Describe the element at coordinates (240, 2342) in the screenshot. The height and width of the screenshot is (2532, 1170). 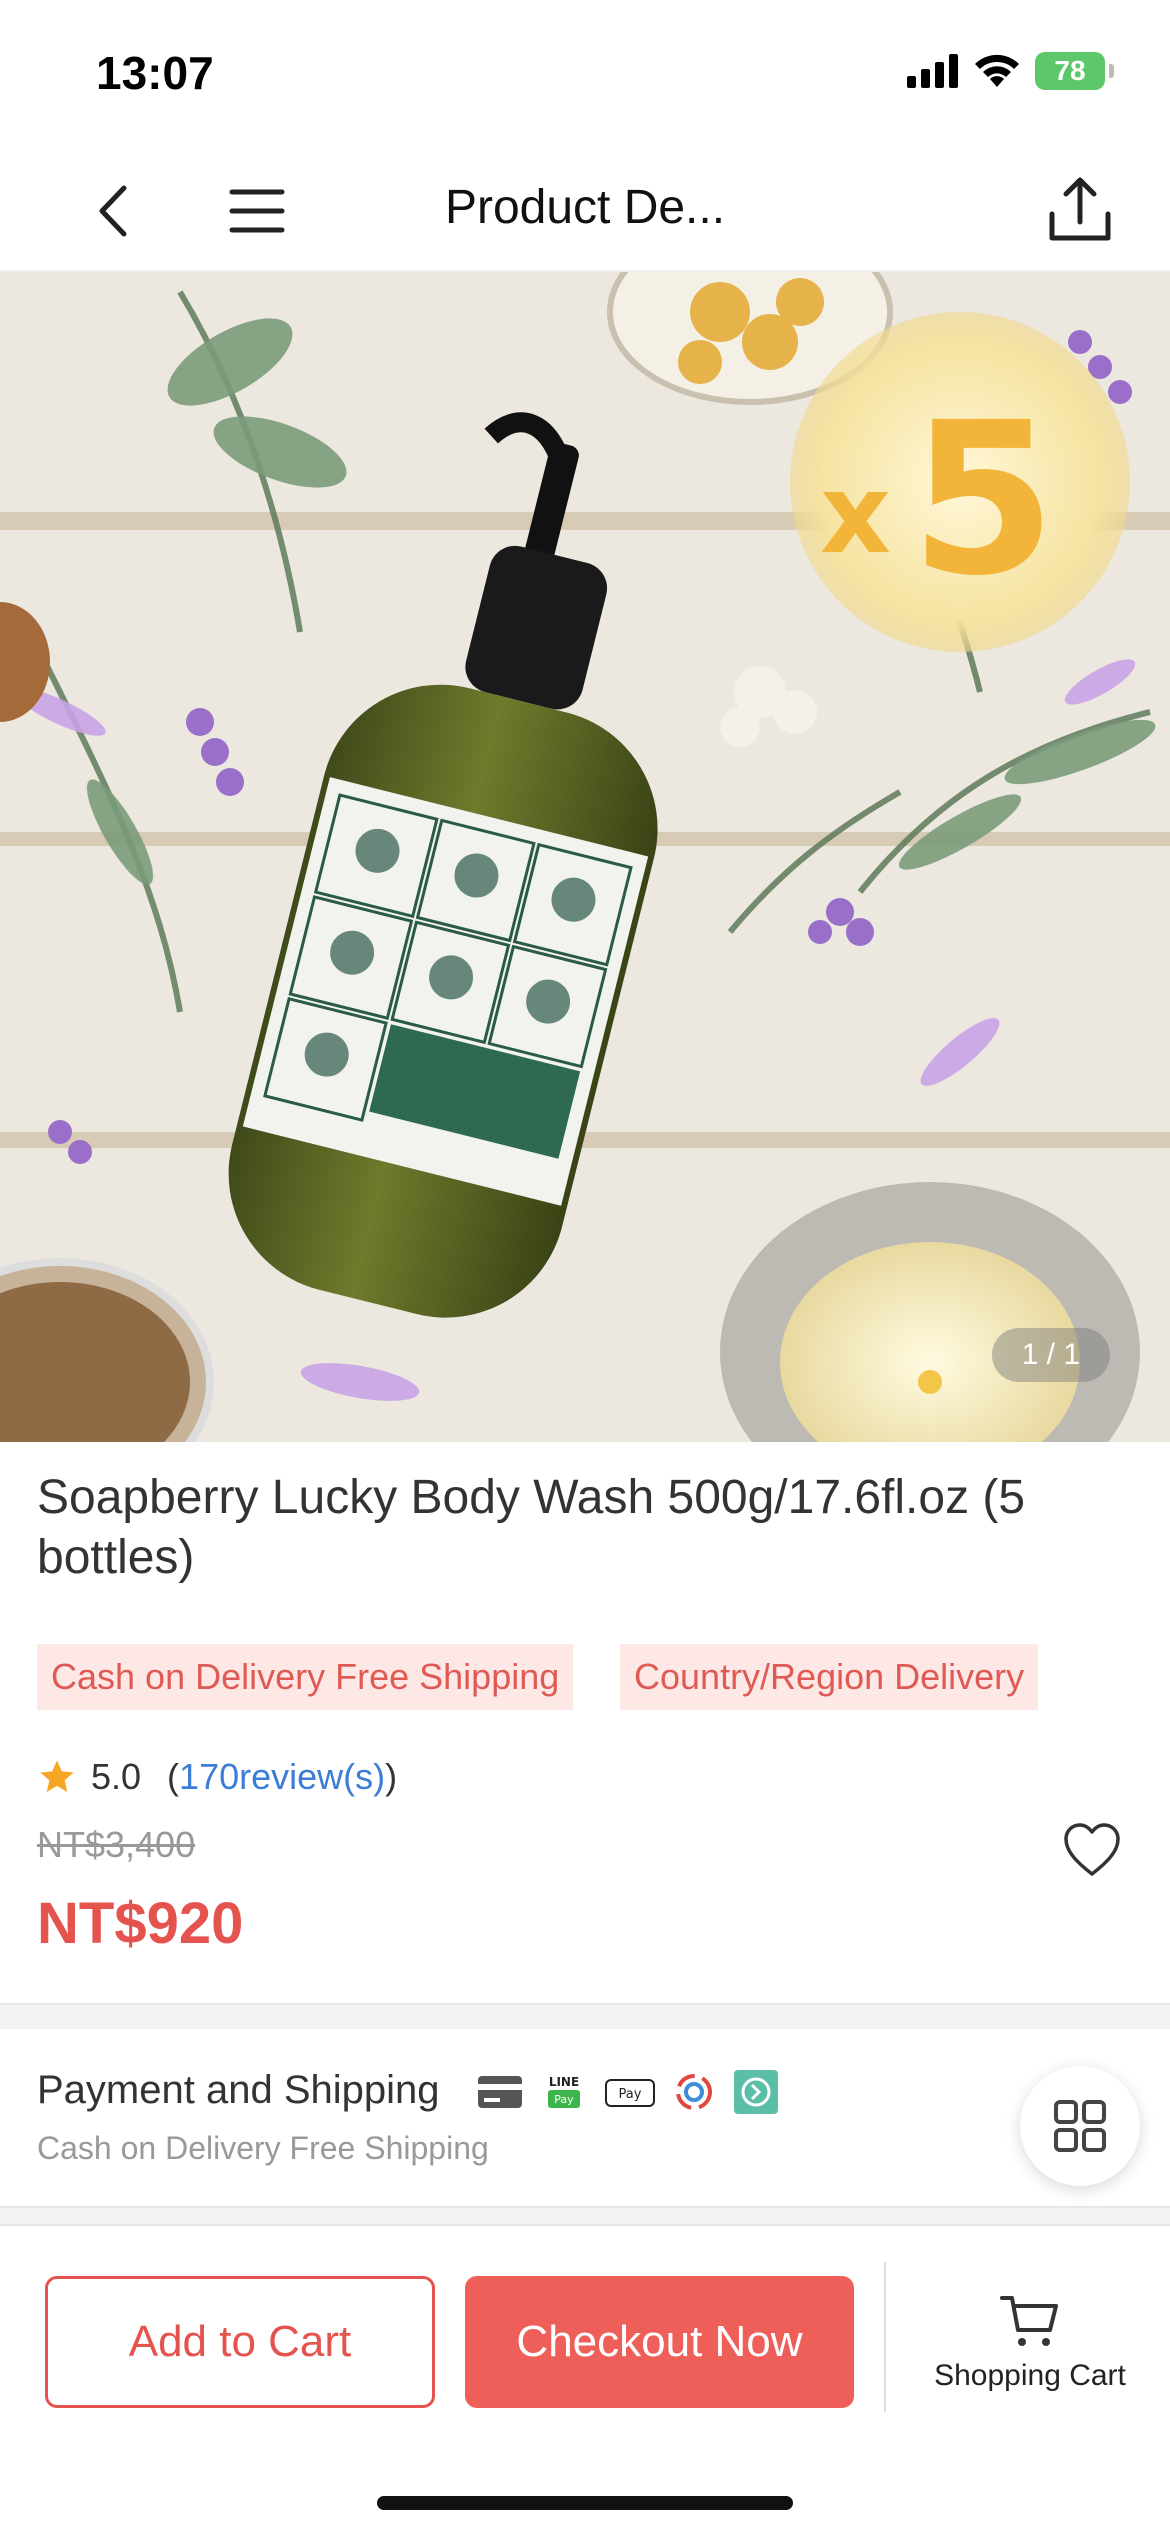
I see `add-to-cart-button: Add to Cart` at that location.